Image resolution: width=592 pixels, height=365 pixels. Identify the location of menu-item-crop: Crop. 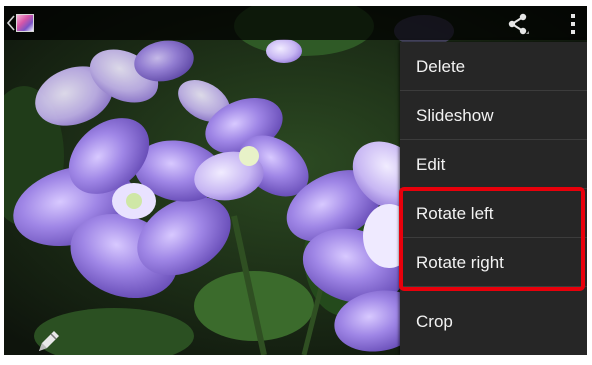
(493, 321).